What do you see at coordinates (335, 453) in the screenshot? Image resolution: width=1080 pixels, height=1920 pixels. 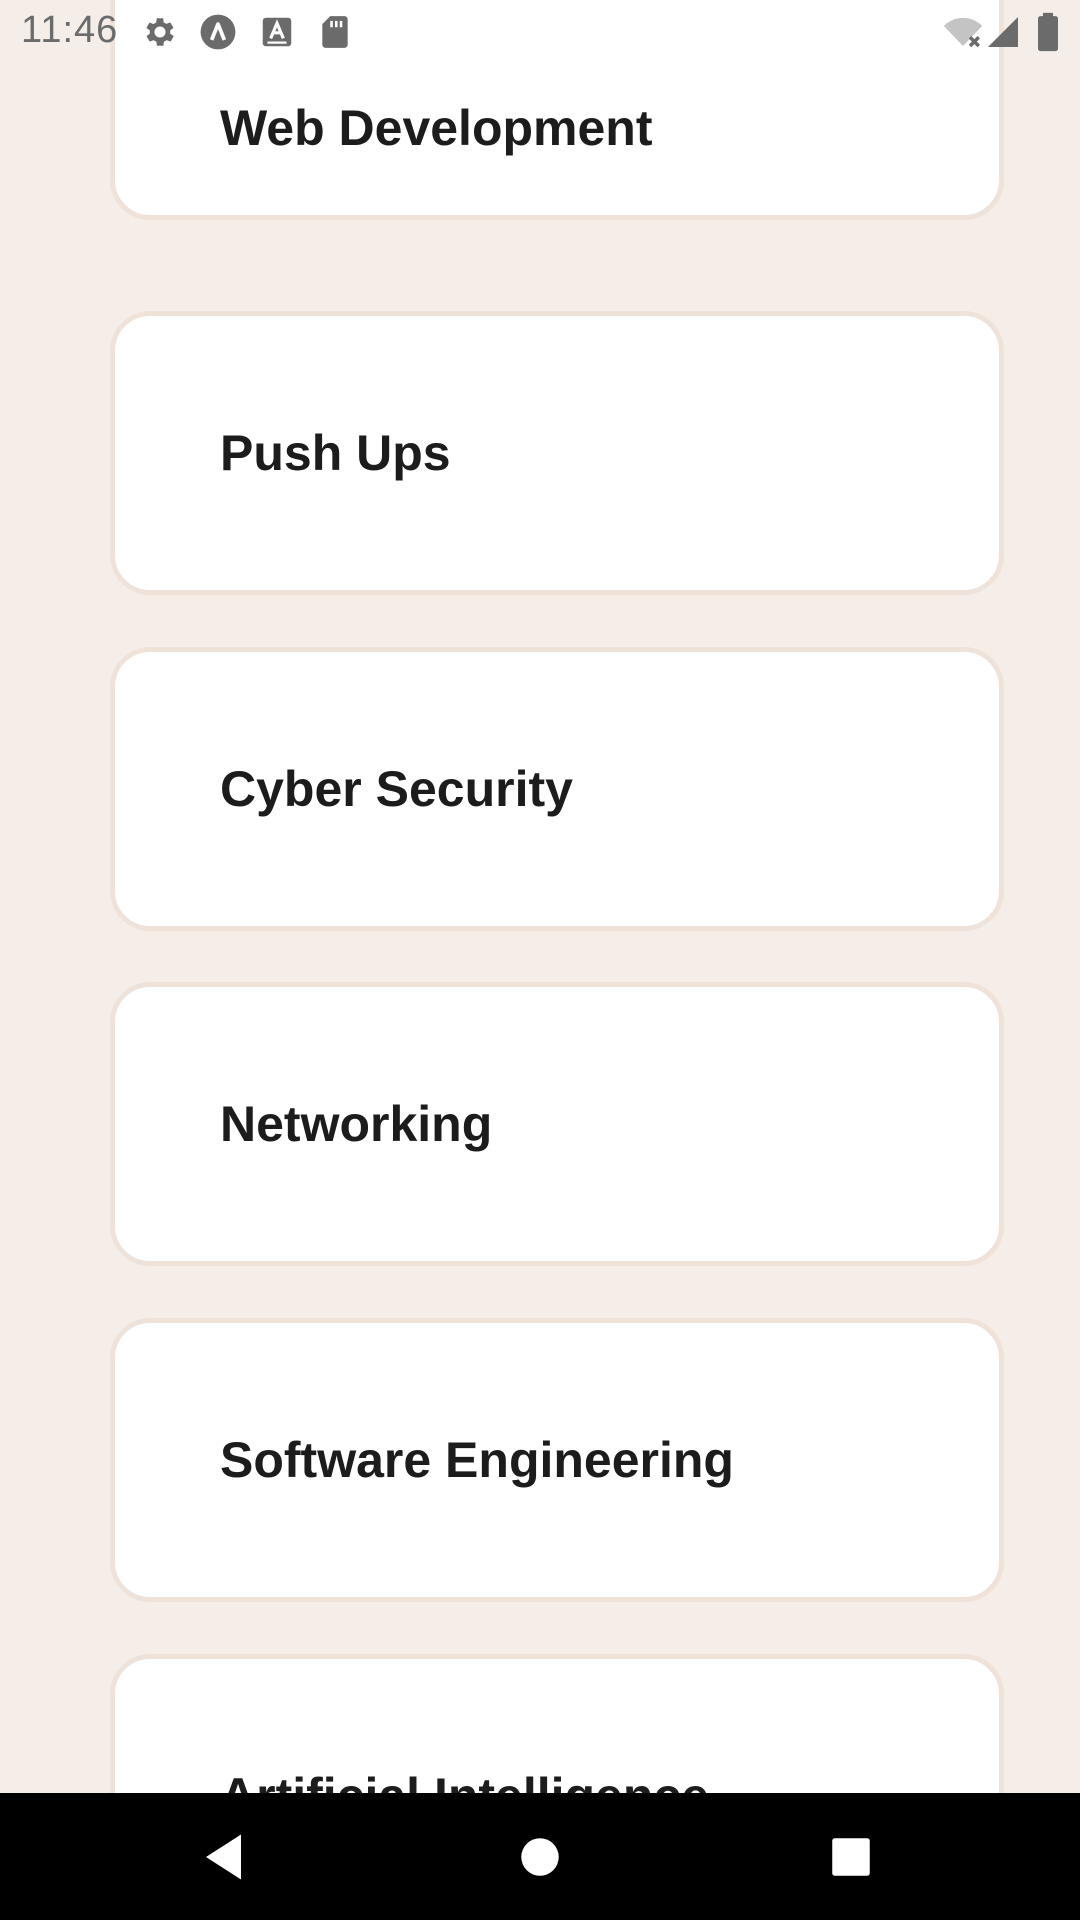 I see `topic-card-label: Push Ups` at bounding box center [335, 453].